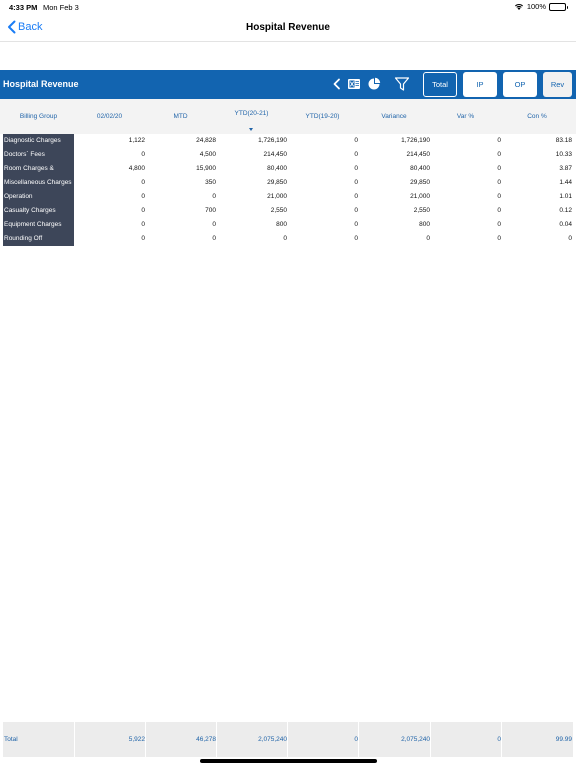 The image size is (576, 768). What do you see at coordinates (288, 7) in the screenshot?
I see `status-bar: 4:33 PM Mon Feb 3 100%` at bounding box center [288, 7].